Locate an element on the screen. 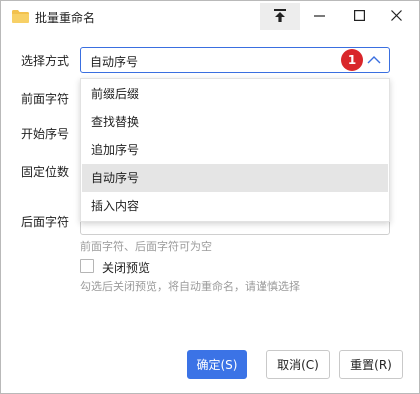 The height and width of the screenshot is (394, 420). pin-top-icon is located at coordinates (280, 16).